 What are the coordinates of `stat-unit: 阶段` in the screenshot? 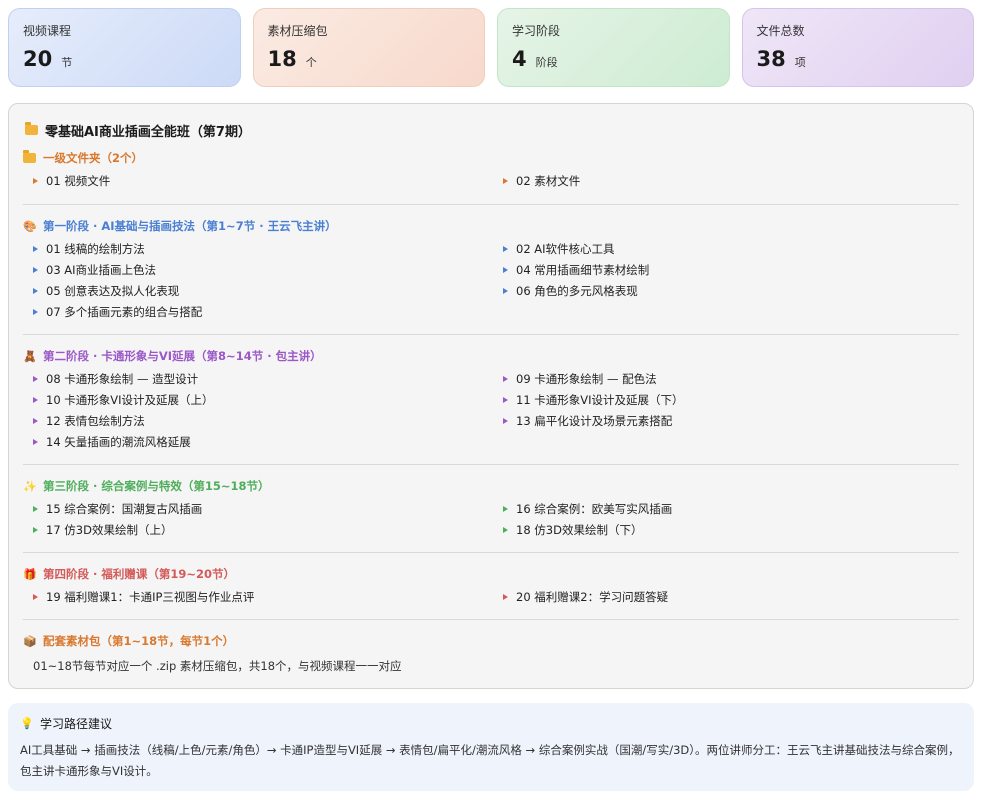 It's located at (546, 62).